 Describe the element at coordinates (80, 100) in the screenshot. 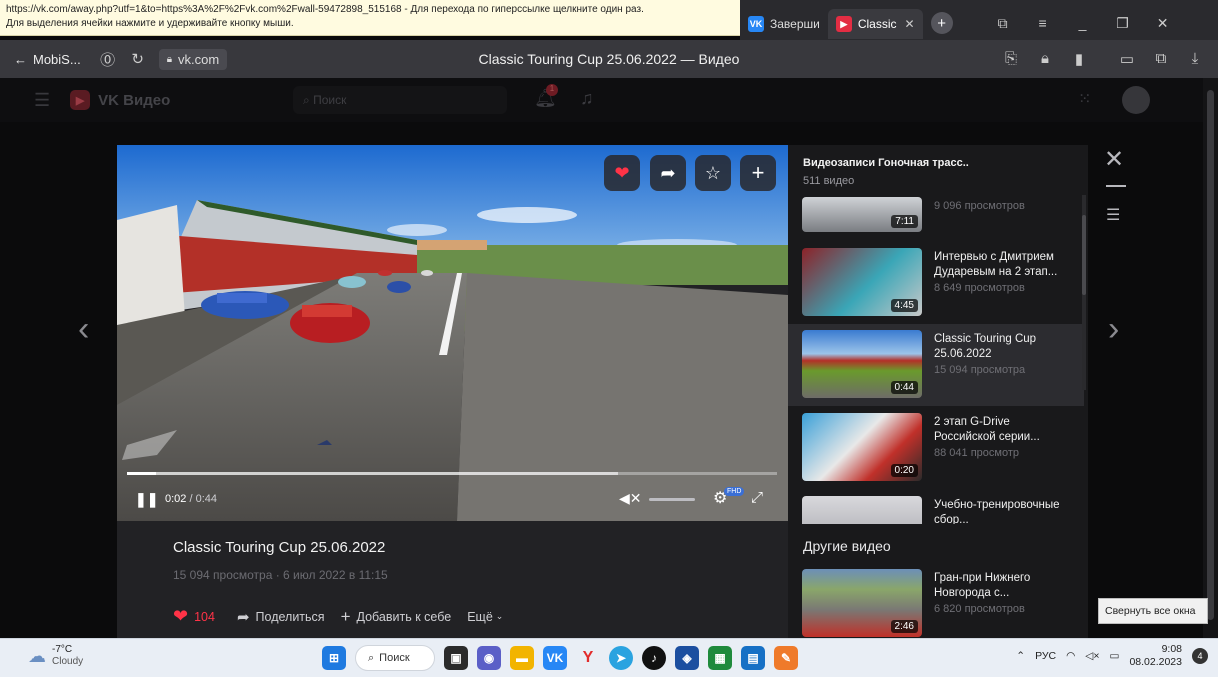

I see `vk-video-logo: ▶` at that location.